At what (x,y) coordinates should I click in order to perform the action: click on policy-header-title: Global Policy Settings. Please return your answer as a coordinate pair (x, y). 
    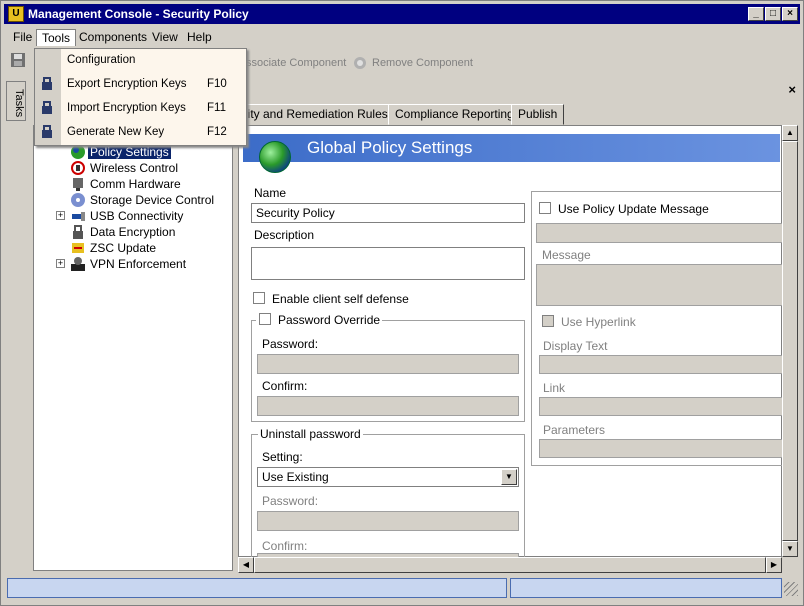
    Looking at the image, I should click on (390, 147).